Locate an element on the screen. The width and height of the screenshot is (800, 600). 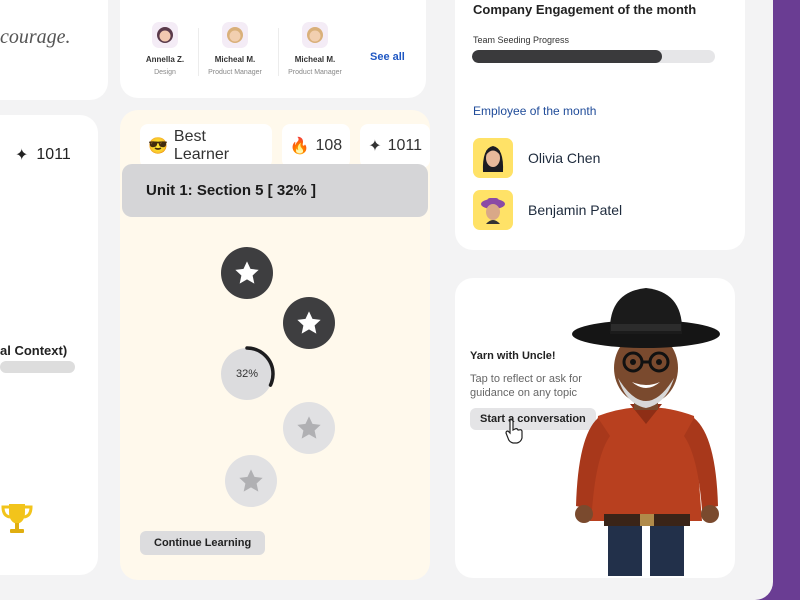
quote-card: ct of courage. is located at coordinates (54, 50).